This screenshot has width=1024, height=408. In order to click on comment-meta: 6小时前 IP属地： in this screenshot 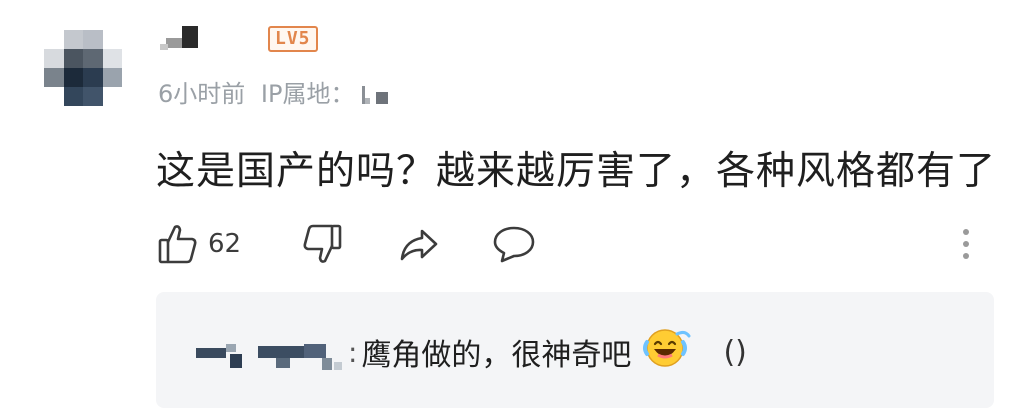, I will do `click(273, 91)`.